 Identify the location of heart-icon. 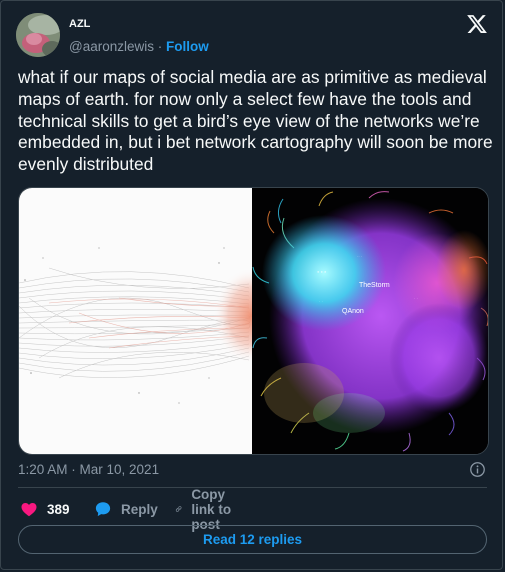
(29, 510).